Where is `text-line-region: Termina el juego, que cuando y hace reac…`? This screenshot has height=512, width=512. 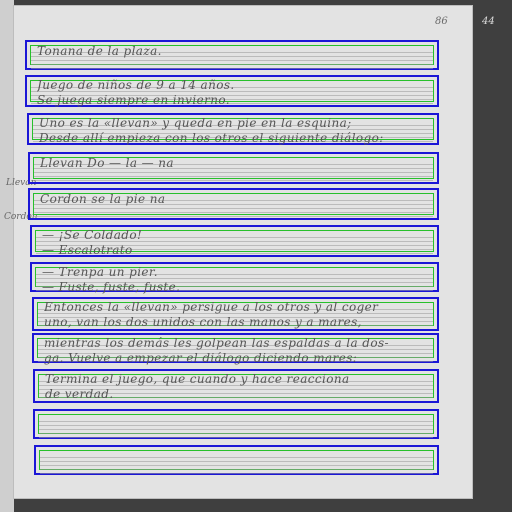 text-line-region: Termina el juego, que cuando y hace reac… is located at coordinates (236, 386).